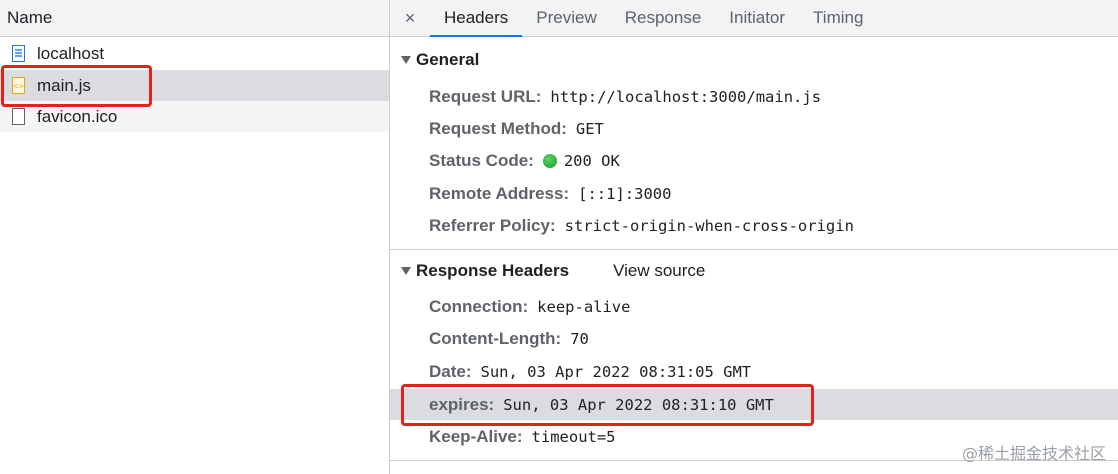 Image resolution: width=1118 pixels, height=474 pixels. What do you see at coordinates (18, 53) in the screenshot?
I see `document-icon` at bounding box center [18, 53].